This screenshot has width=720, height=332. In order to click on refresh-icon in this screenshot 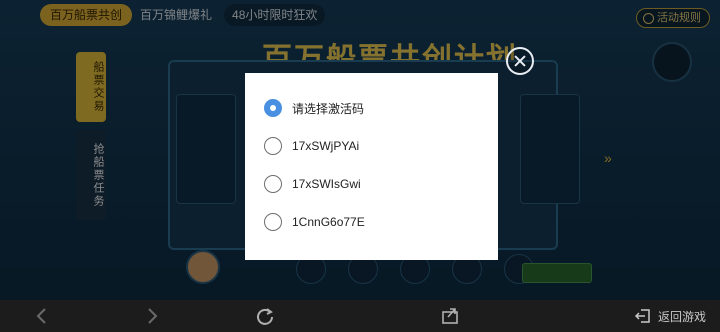, I will do `click(265, 316)`.